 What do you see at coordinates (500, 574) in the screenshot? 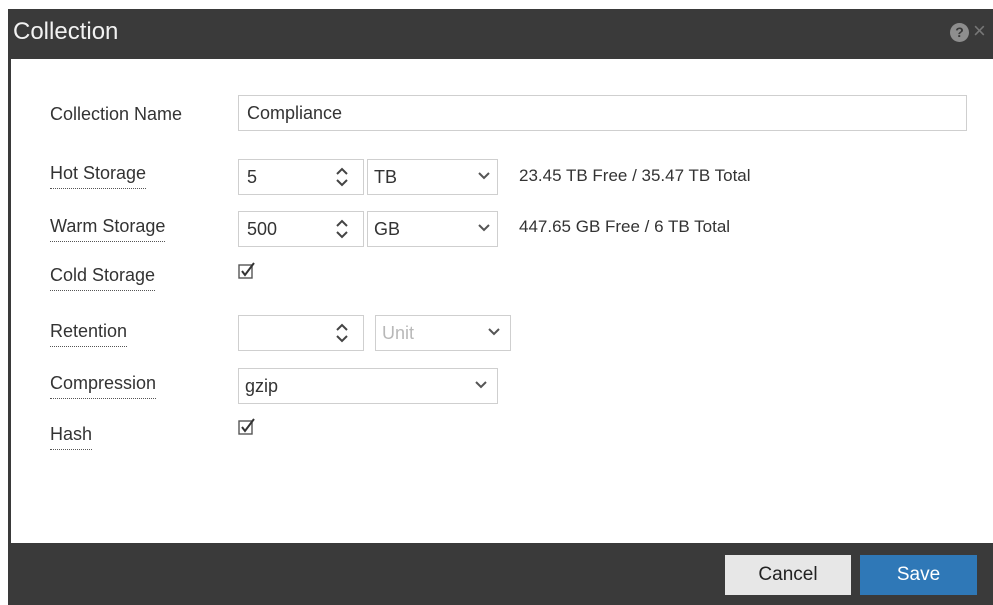
I see `dialog-footer: Cancel Save` at bounding box center [500, 574].